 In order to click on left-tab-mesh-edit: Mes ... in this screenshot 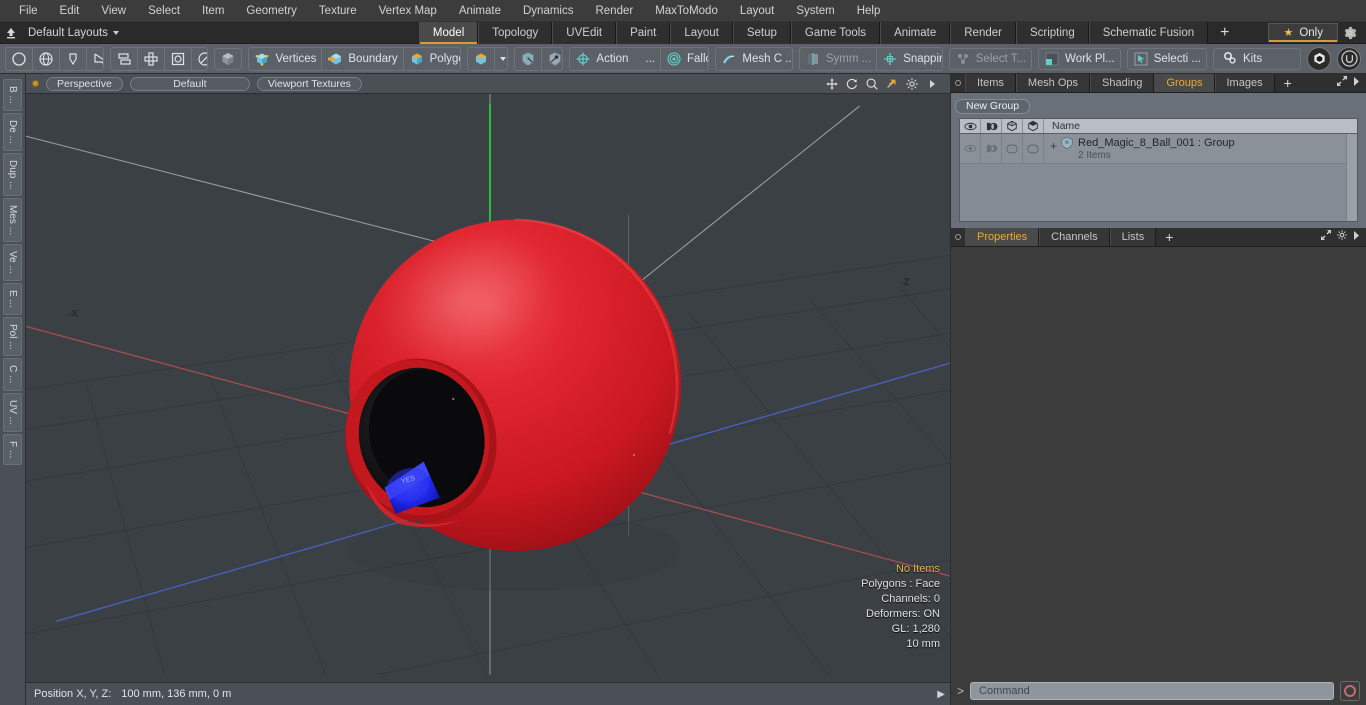, I will do `click(12, 220)`.